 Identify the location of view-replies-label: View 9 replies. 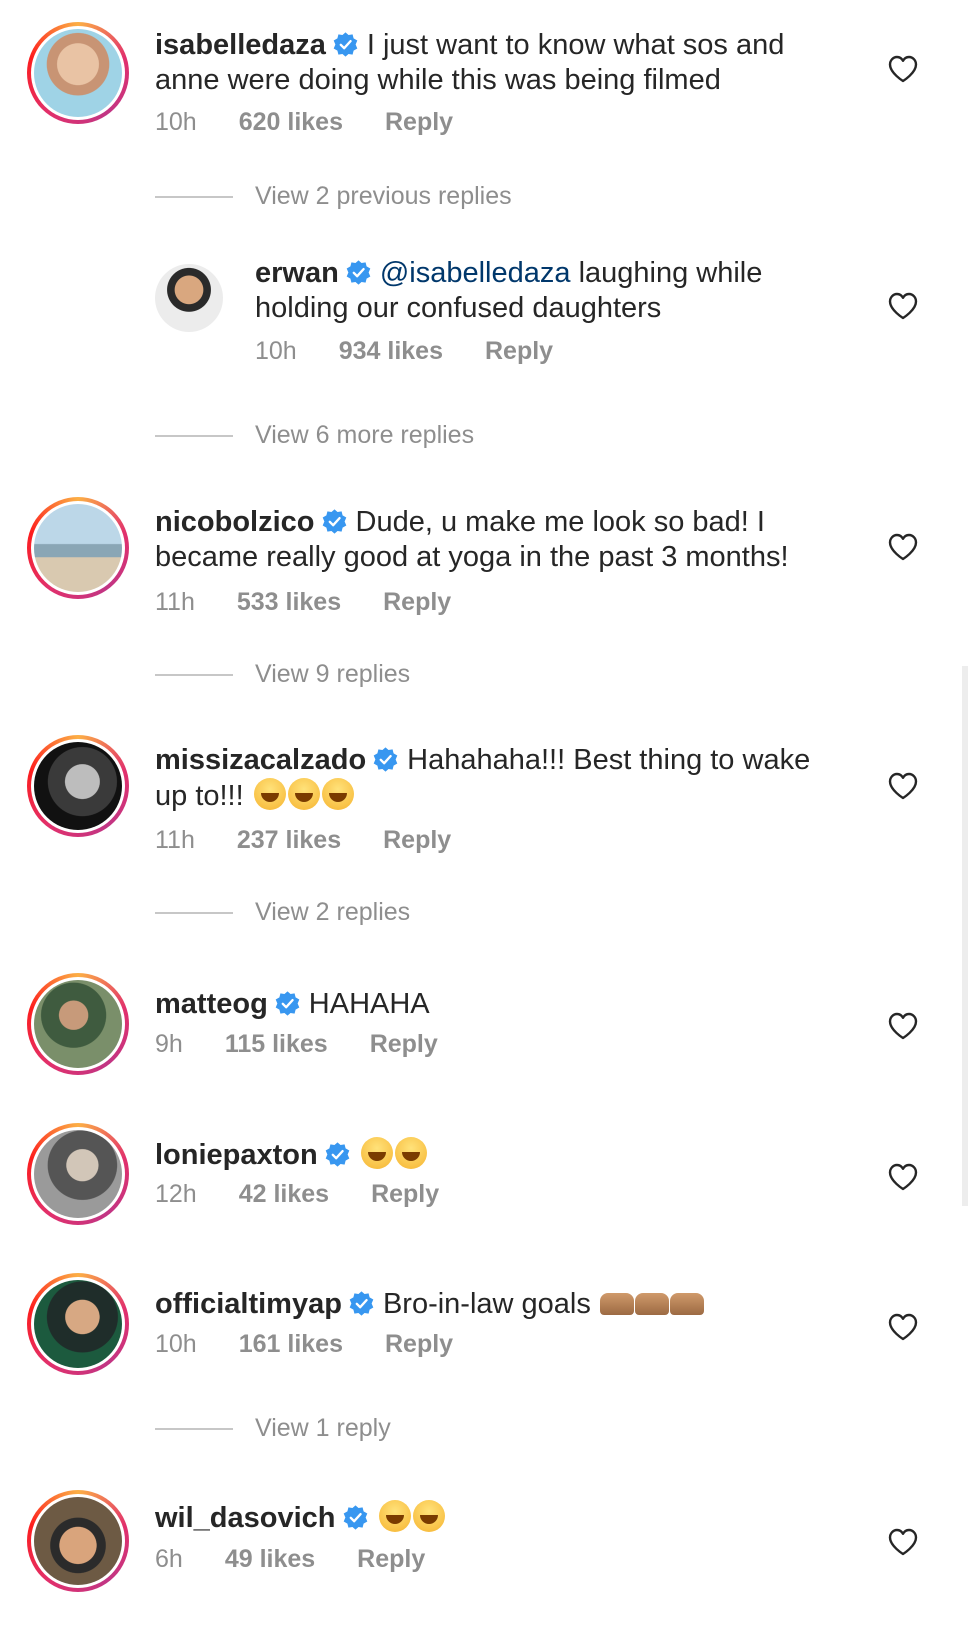
(333, 674).